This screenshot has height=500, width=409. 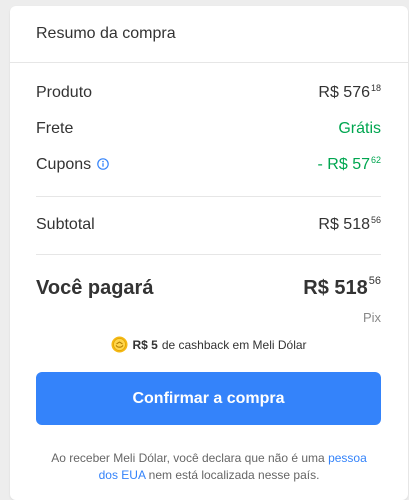 What do you see at coordinates (234, 475) in the screenshot?
I see `disclaimer-text-after: nem está localizada nesse país.` at bounding box center [234, 475].